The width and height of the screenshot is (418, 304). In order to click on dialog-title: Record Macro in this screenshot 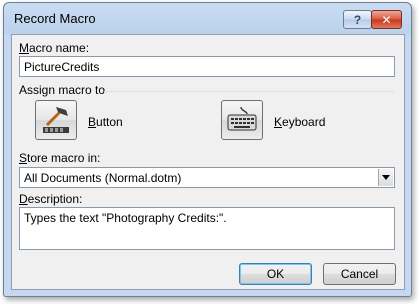, I will do `click(55, 18)`.